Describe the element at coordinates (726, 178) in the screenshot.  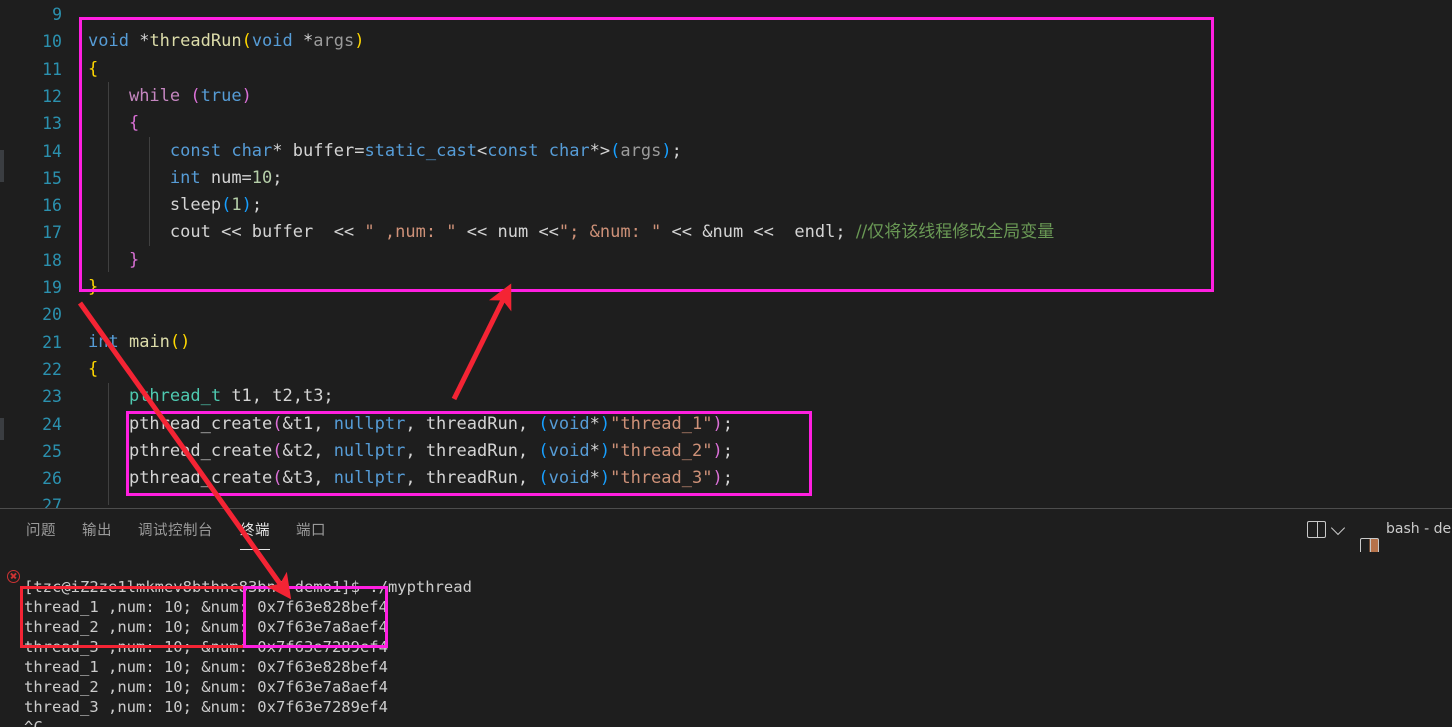
I see `code-line: 15 int num=10;` at that location.